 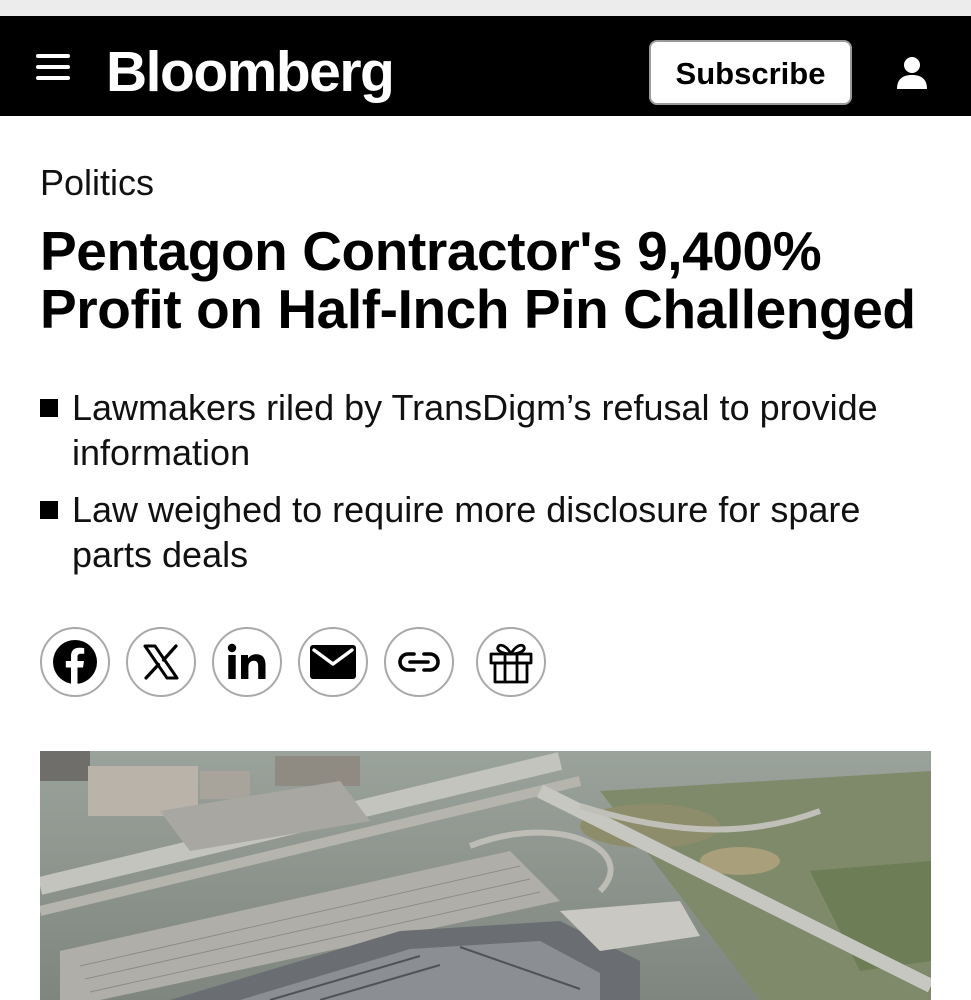 I want to click on x-icon, so click(x=161, y=662).